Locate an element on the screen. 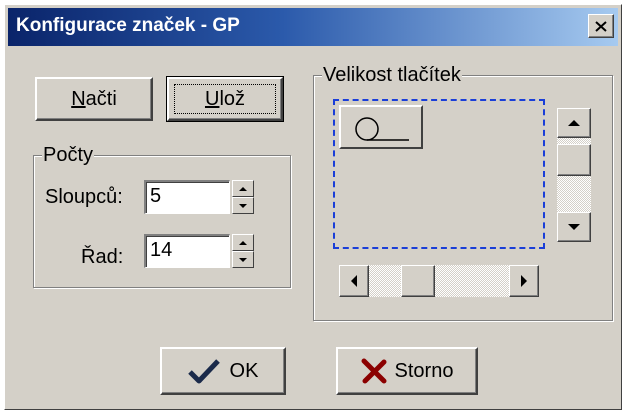  scroll-right-button is located at coordinates (524, 281).